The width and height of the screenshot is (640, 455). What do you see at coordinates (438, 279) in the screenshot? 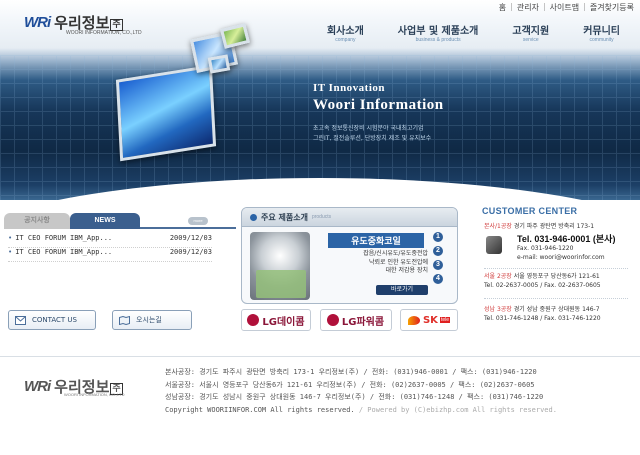
I see `product-page-4: 4` at bounding box center [438, 279].